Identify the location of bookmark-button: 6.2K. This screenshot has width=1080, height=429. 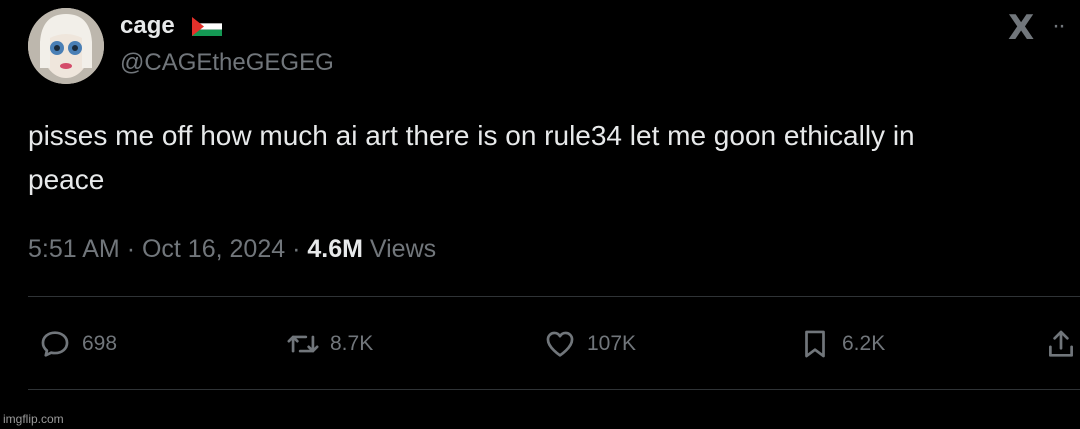
(841, 344).